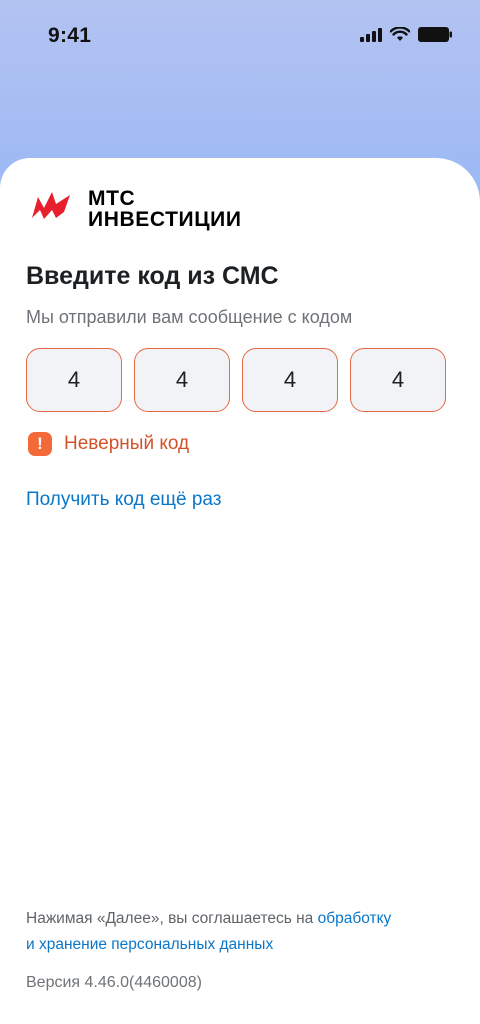 Image resolution: width=480 pixels, height=1024 pixels. Describe the element at coordinates (112, 198) in the screenshot. I see `logo-line-1: МТС` at that location.